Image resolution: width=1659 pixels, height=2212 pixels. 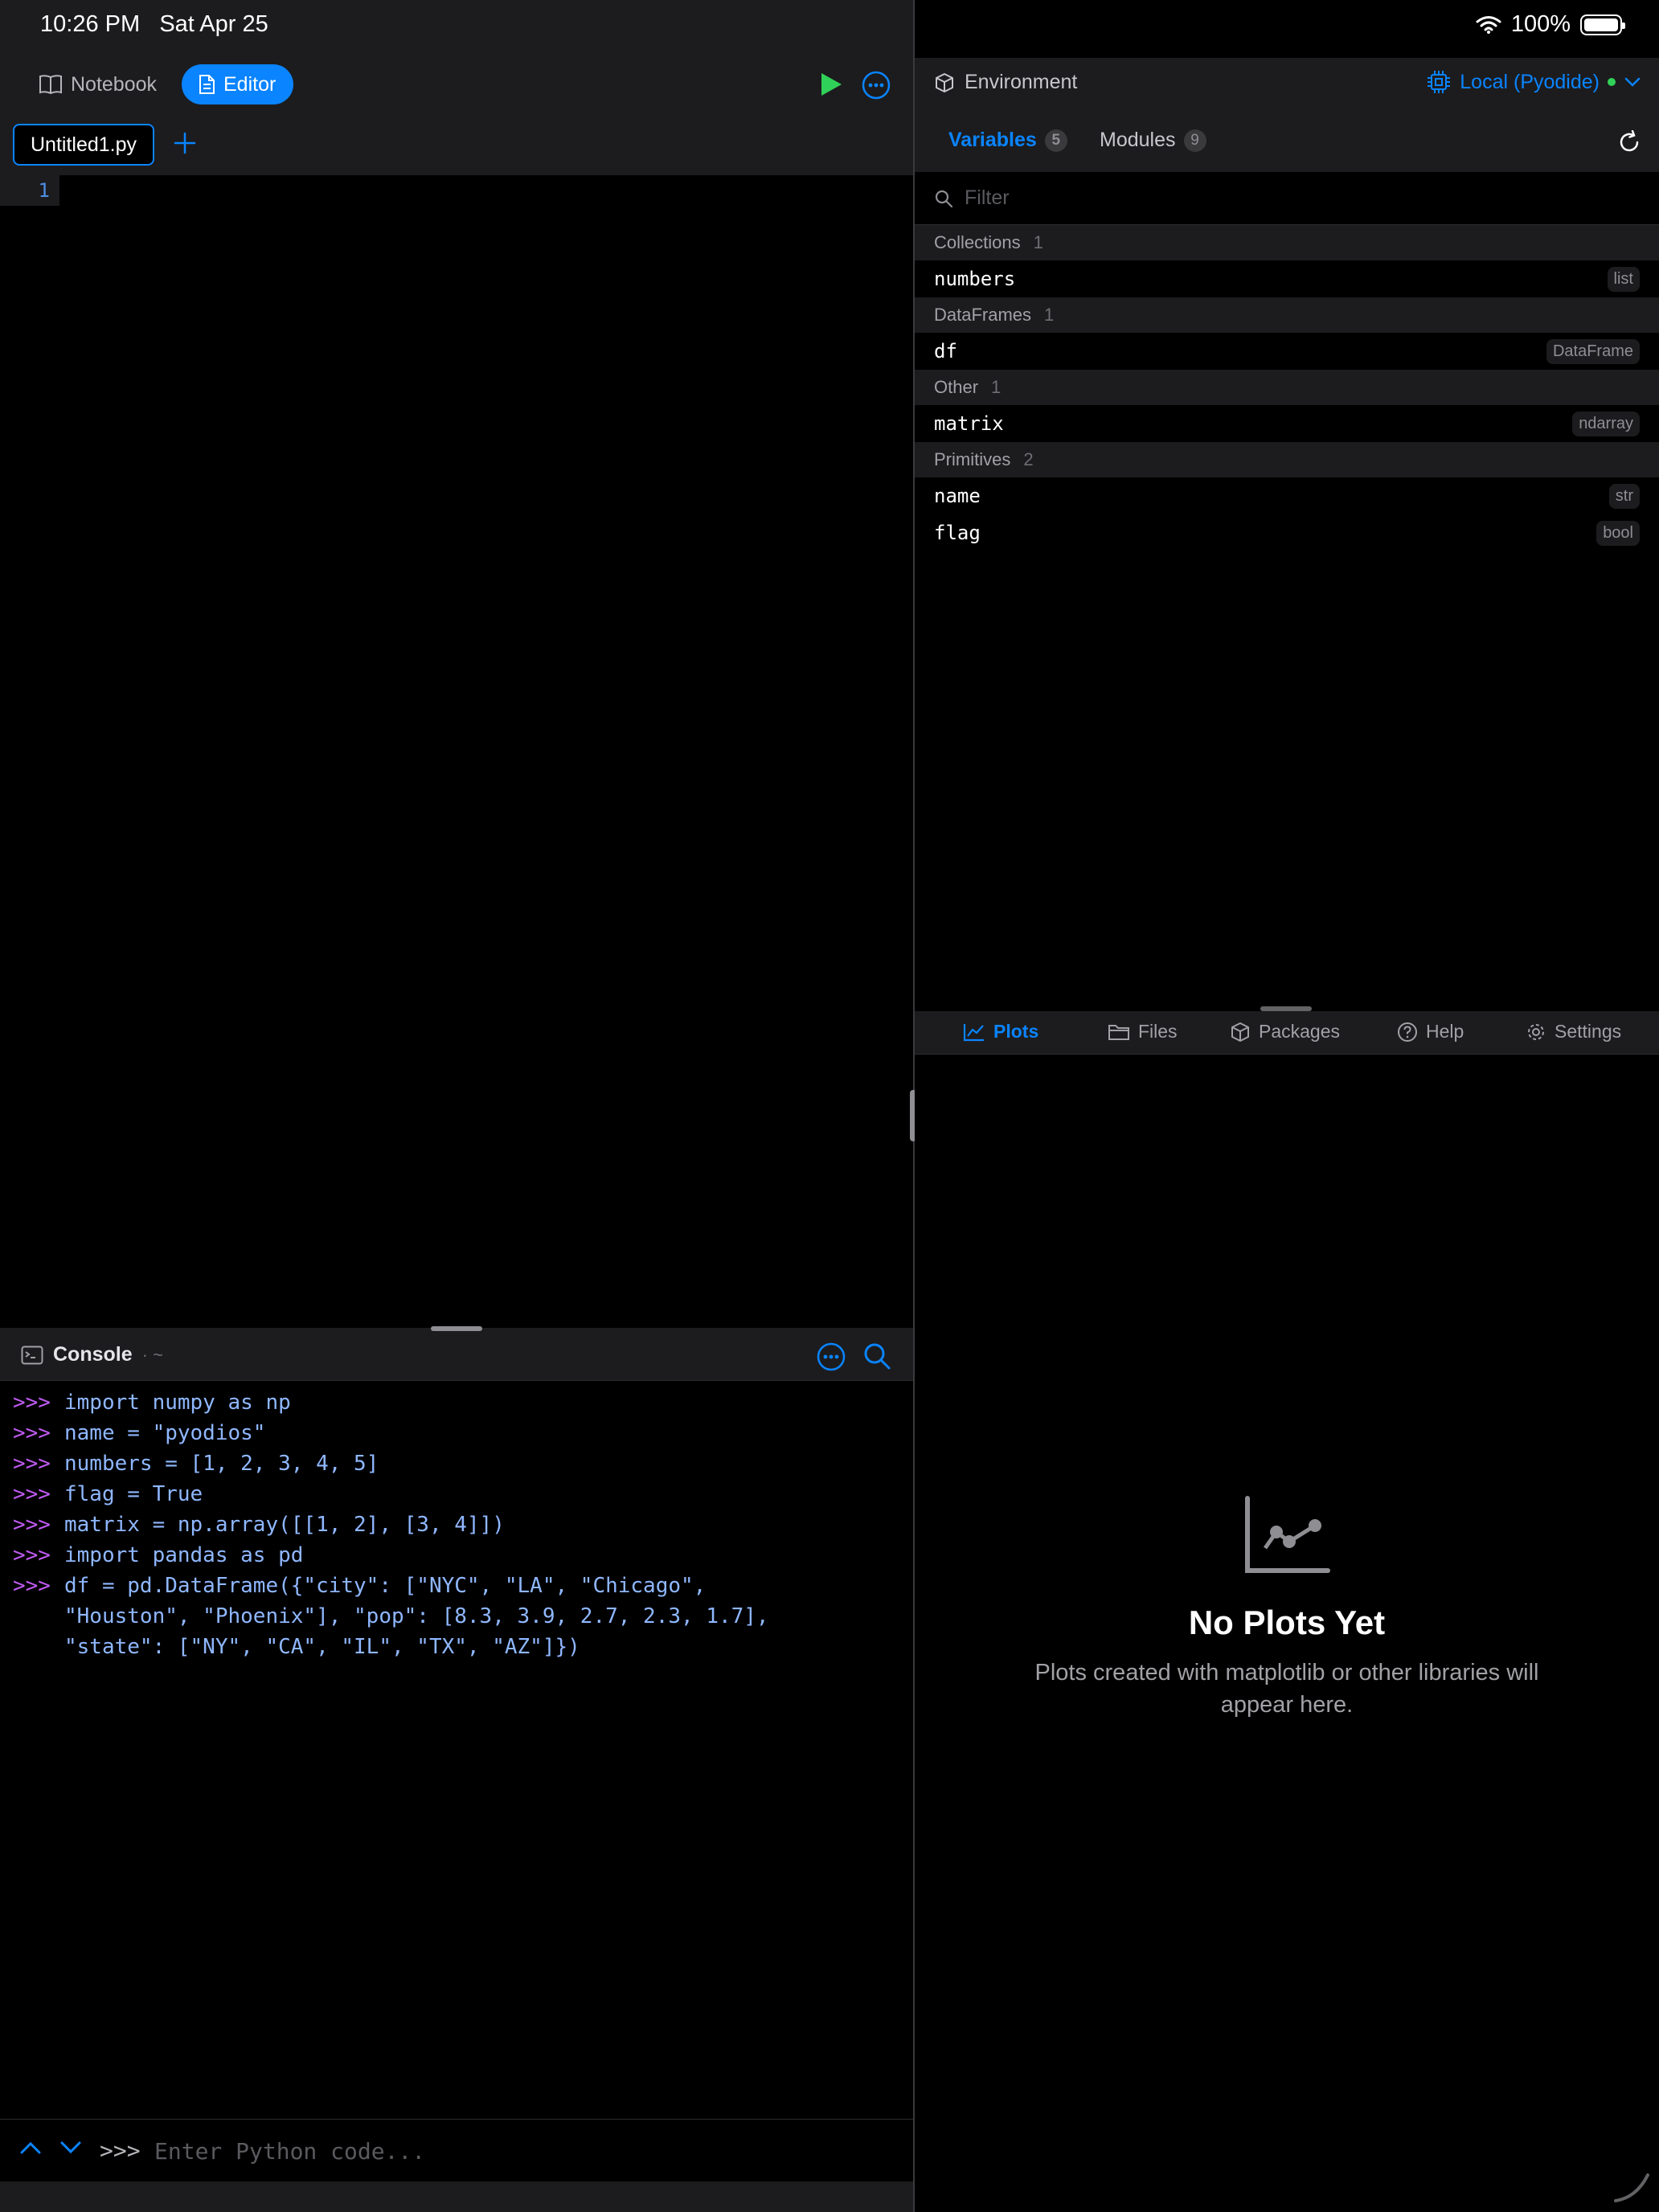 I want to click on cube-icon, so click(x=944, y=82).